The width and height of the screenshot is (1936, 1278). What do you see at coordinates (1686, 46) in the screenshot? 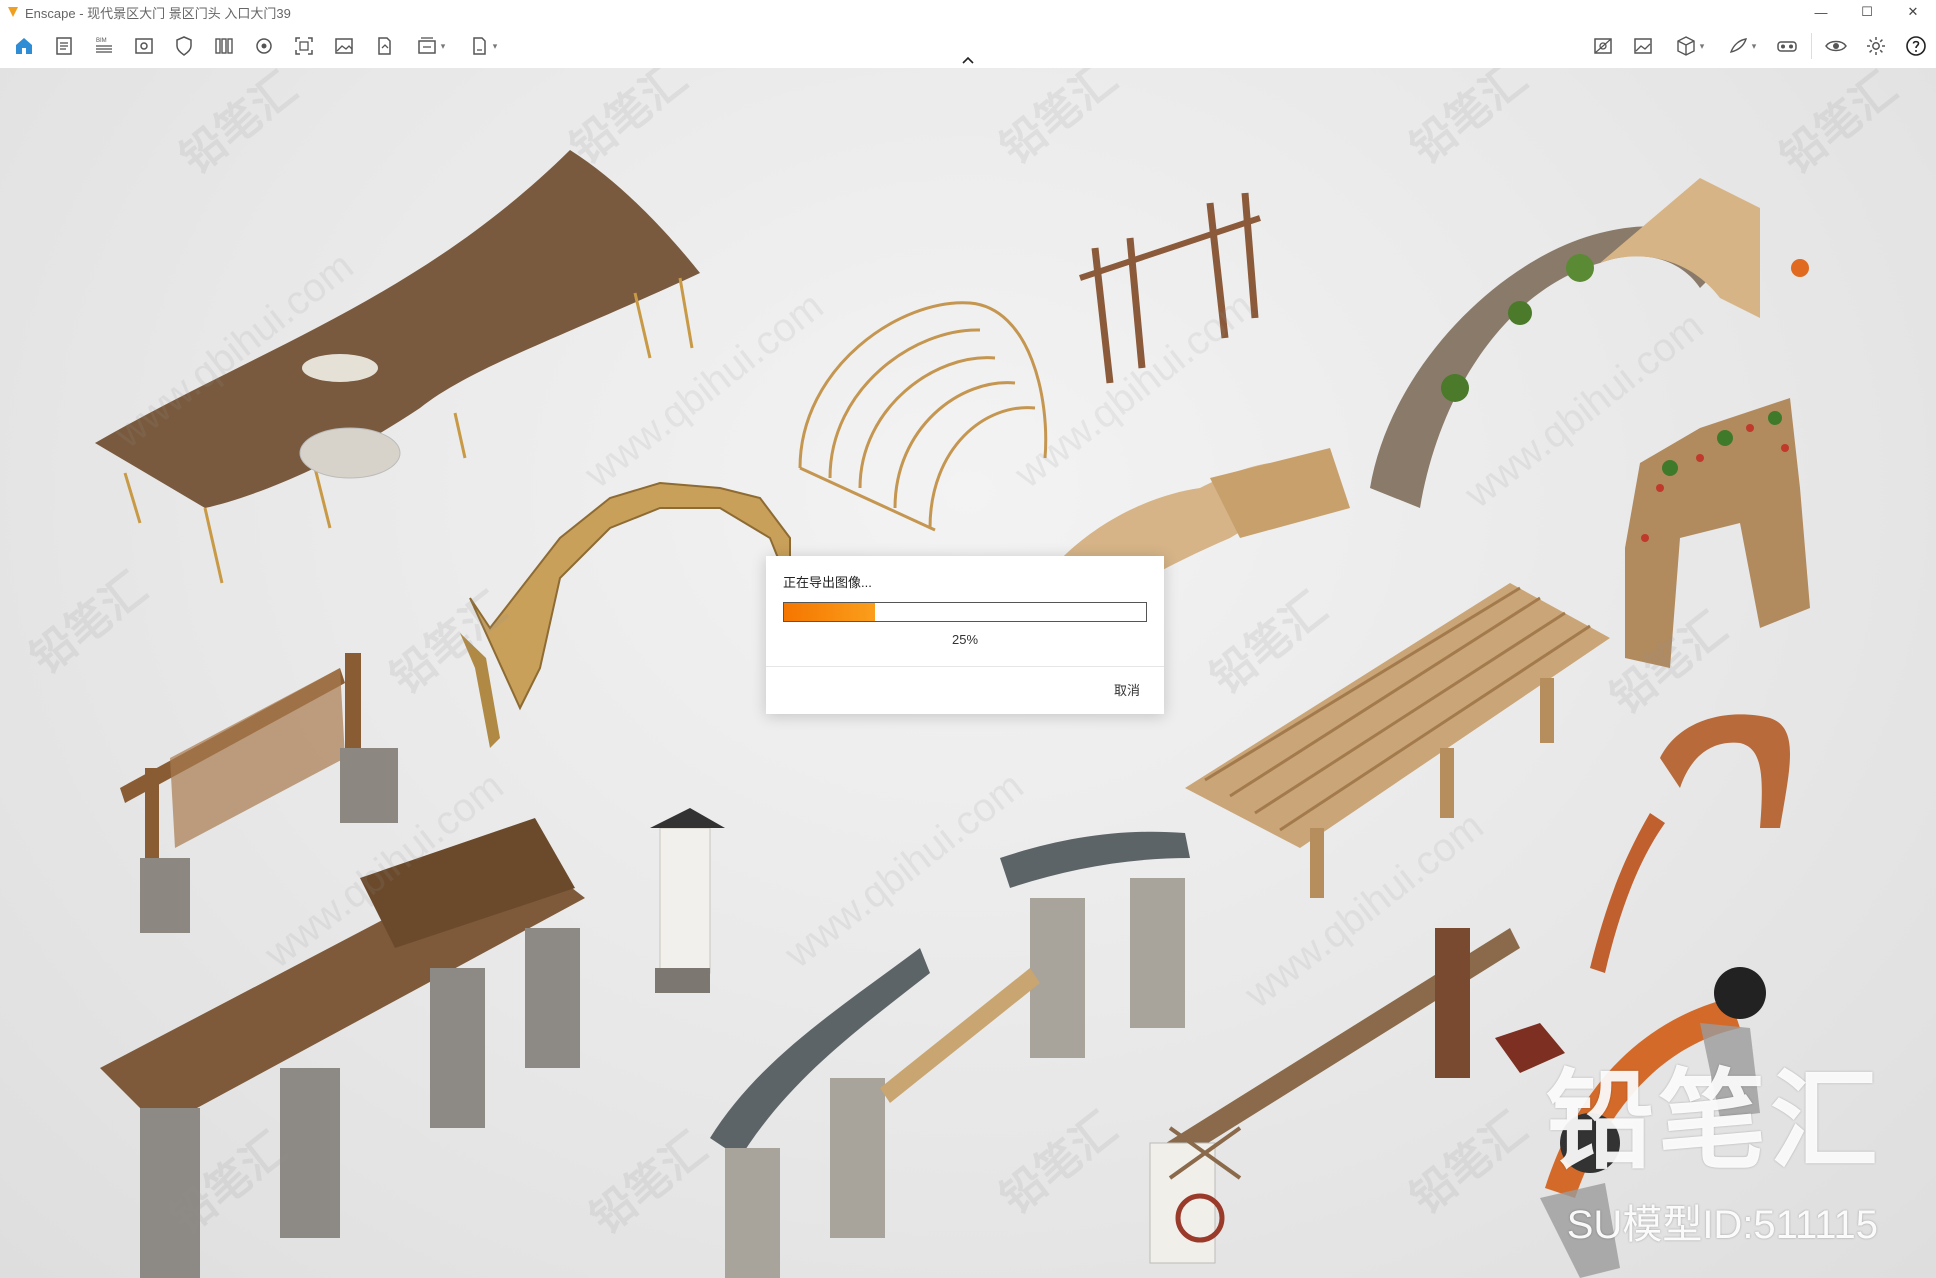
I see `cube-icon` at bounding box center [1686, 46].